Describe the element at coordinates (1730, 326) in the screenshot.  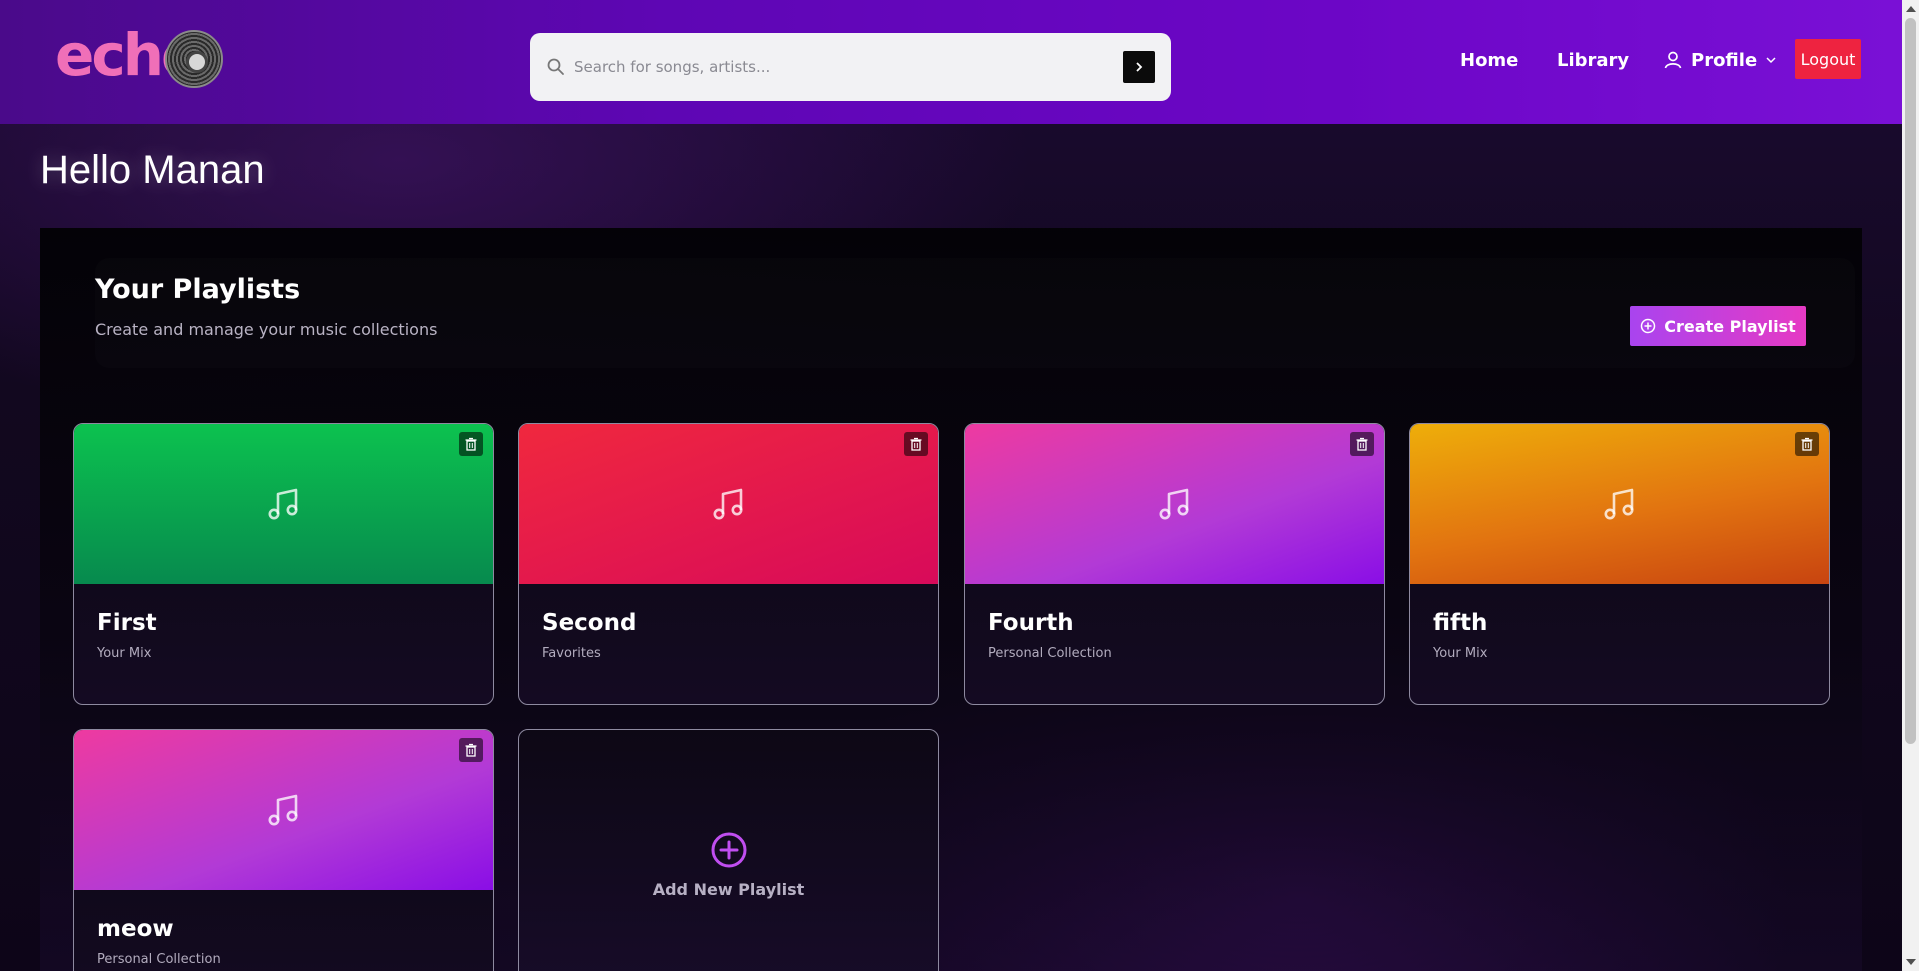
I see `create-playlist-label: Create Playlist` at that location.